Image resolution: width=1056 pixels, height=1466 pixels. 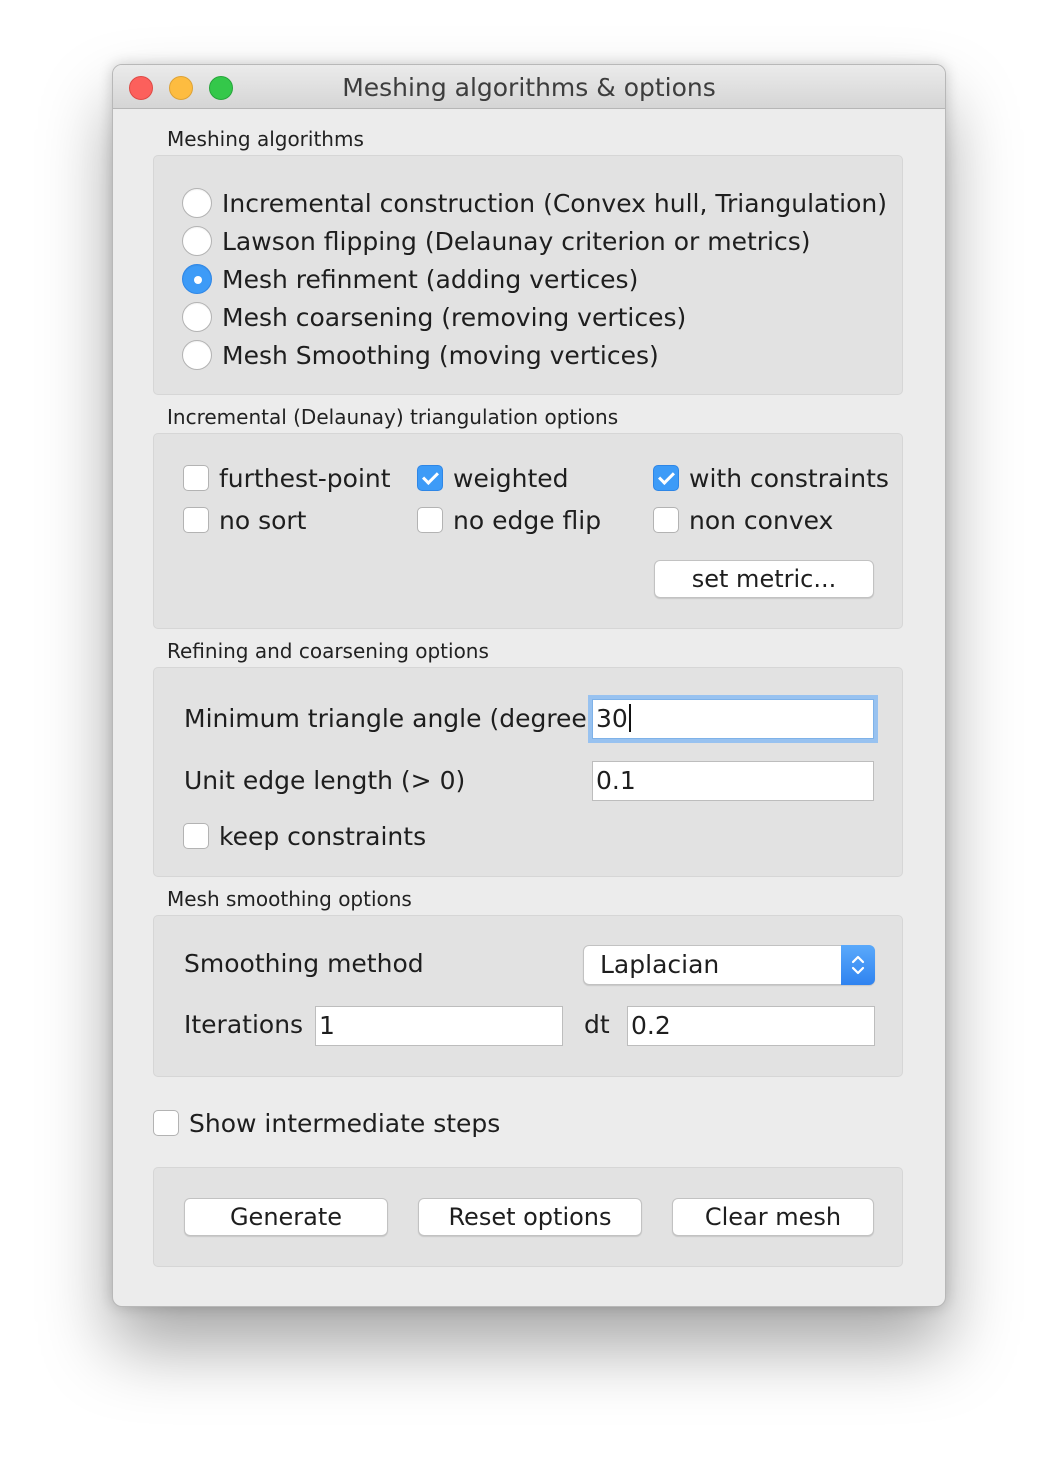 I want to click on clear-mesh-button: Clear mesh, so click(x=773, y=1217).